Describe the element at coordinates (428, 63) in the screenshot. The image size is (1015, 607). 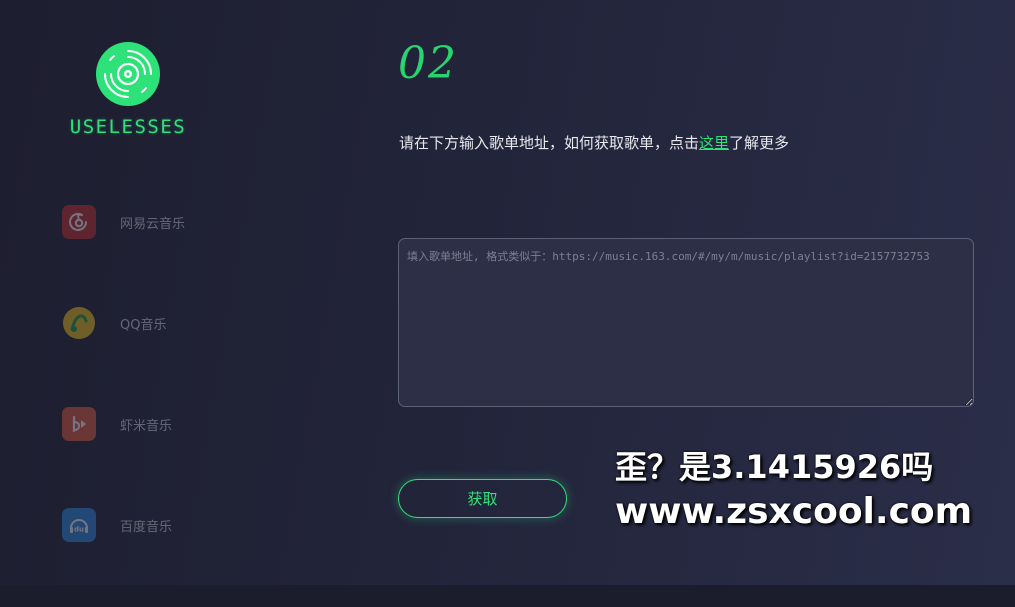
I see `step-number: 02` at that location.